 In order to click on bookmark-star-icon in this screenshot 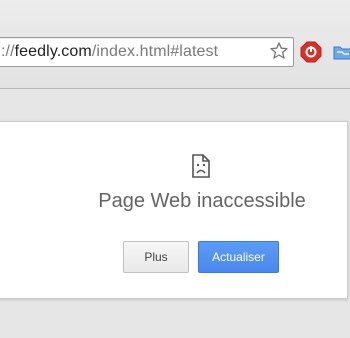, I will do `click(279, 51)`.